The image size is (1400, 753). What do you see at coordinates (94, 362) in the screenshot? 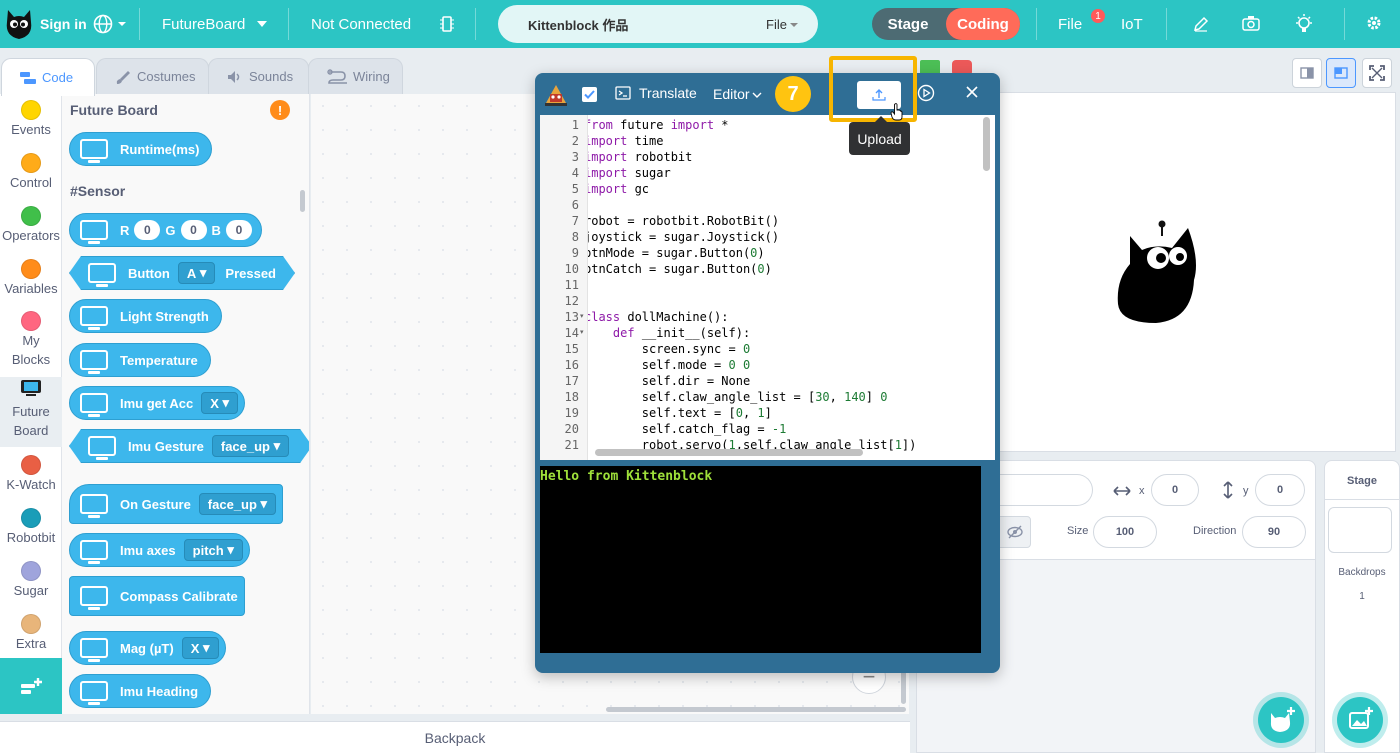
I see `screen-icon` at bounding box center [94, 362].